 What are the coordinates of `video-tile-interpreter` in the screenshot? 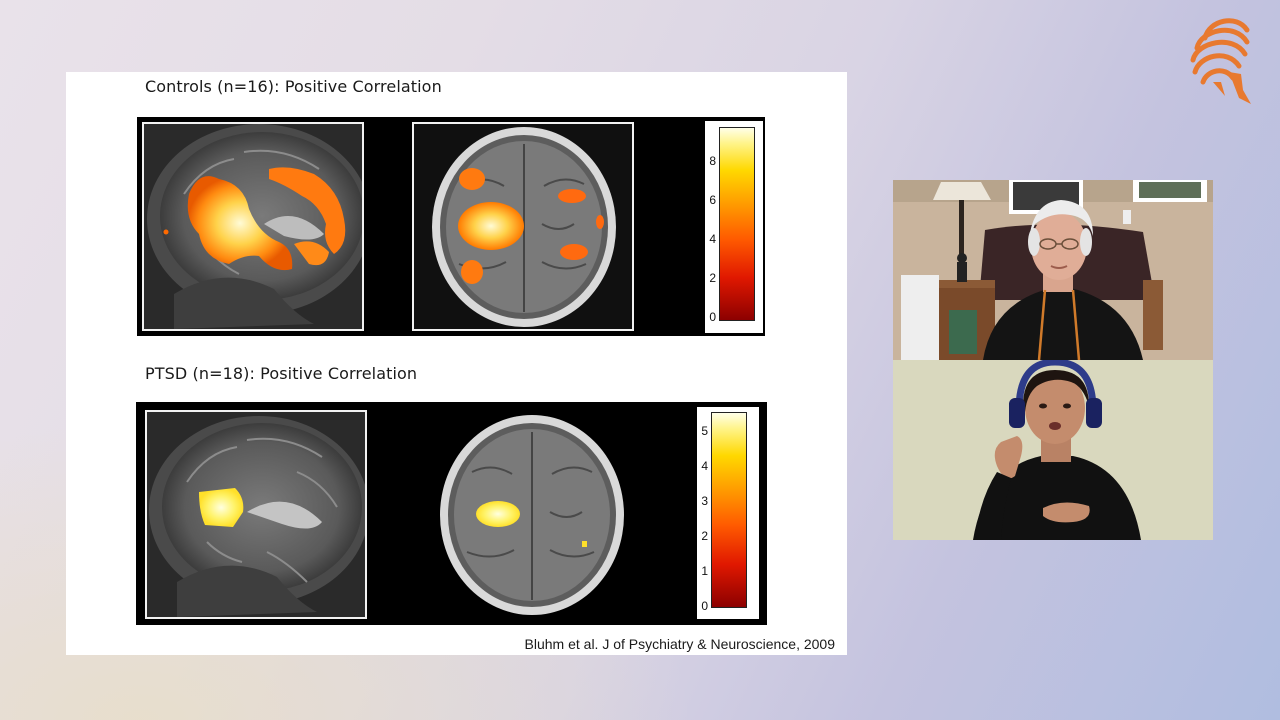 It's located at (1053, 450).